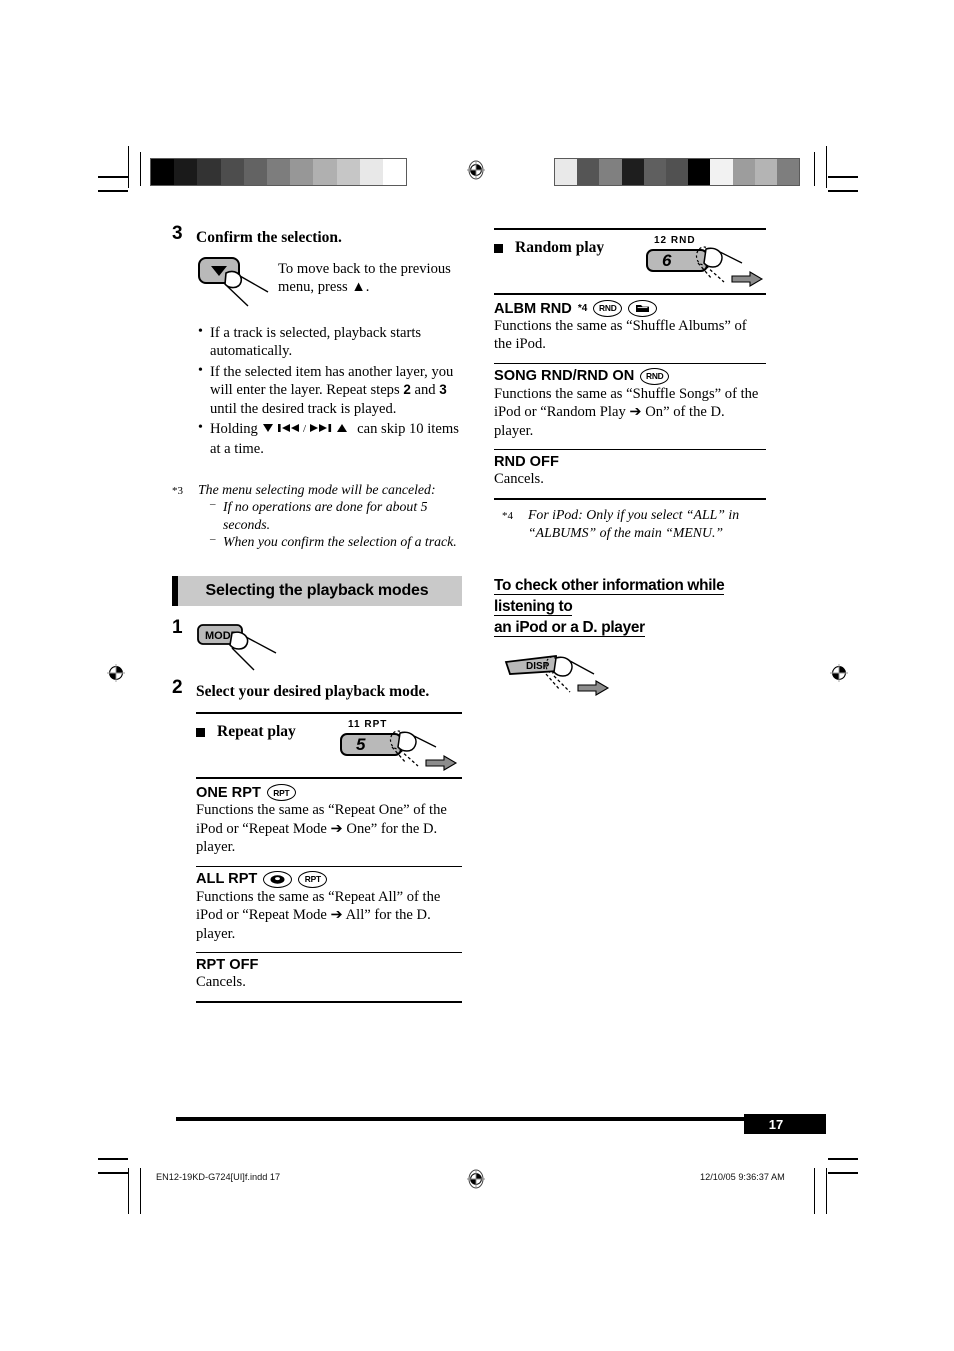 This screenshot has width=954, height=1351. I want to click on step-1: 1 MODE, so click(317, 646).